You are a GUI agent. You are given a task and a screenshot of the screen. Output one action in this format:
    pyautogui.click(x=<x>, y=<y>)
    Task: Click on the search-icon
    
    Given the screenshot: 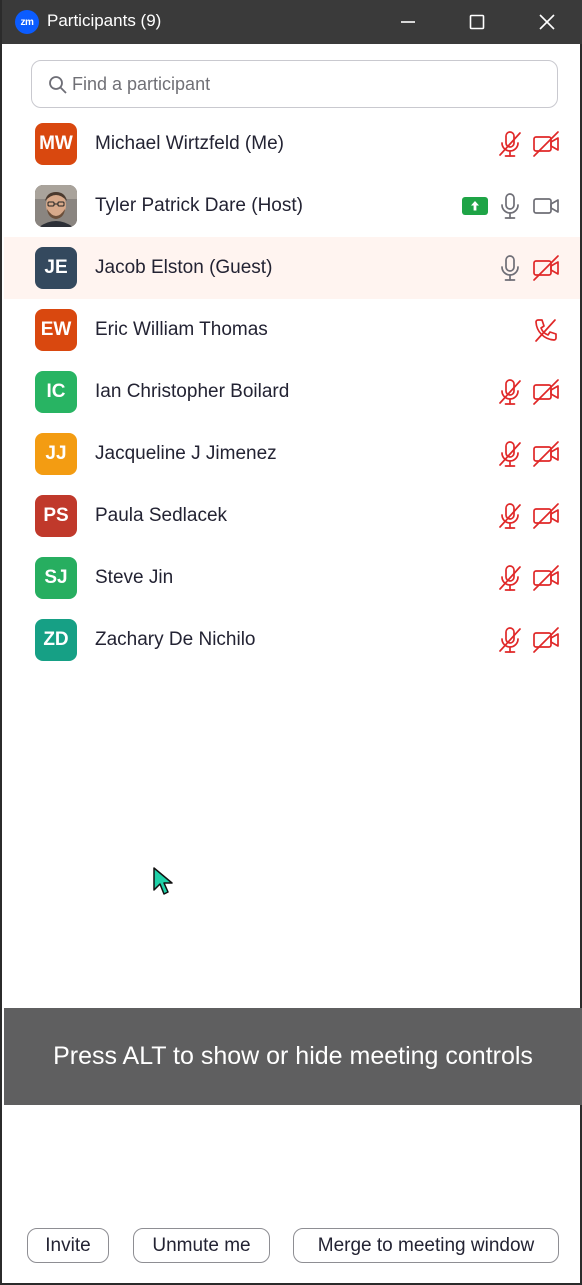 What is the action you would take?
    pyautogui.click(x=58, y=85)
    